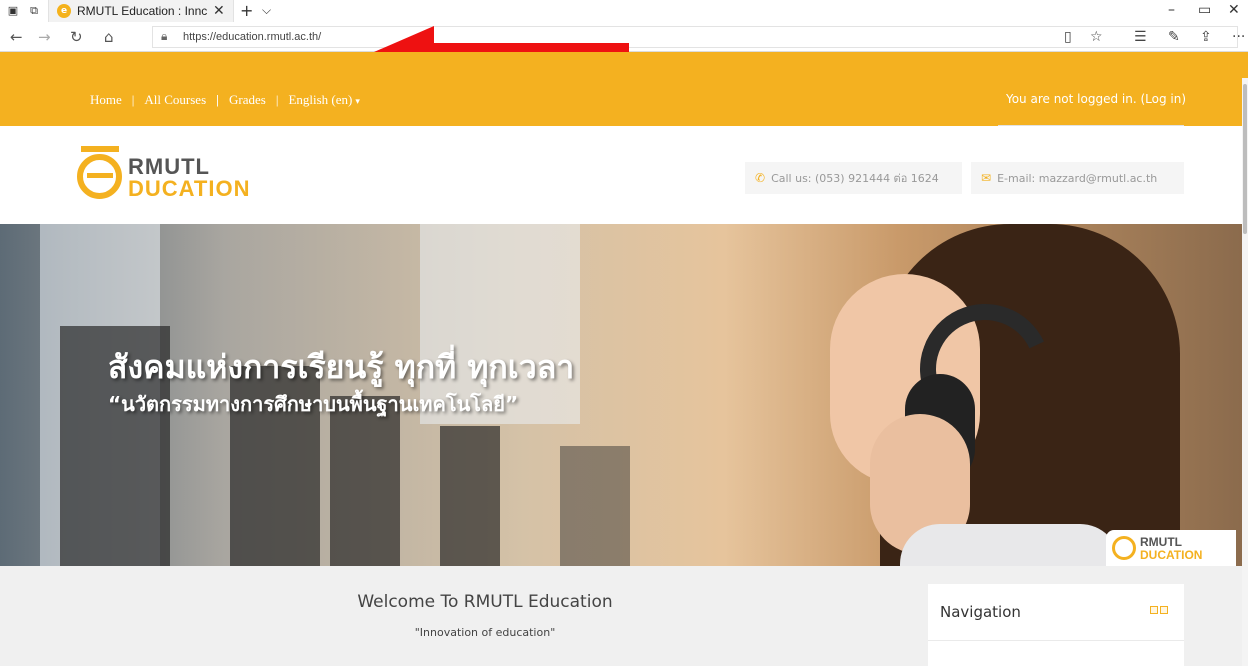 Image resolution: width=1248 pixels, height=666 pixels. I want to click on site-favicon-icon: e, so click(64, 11).